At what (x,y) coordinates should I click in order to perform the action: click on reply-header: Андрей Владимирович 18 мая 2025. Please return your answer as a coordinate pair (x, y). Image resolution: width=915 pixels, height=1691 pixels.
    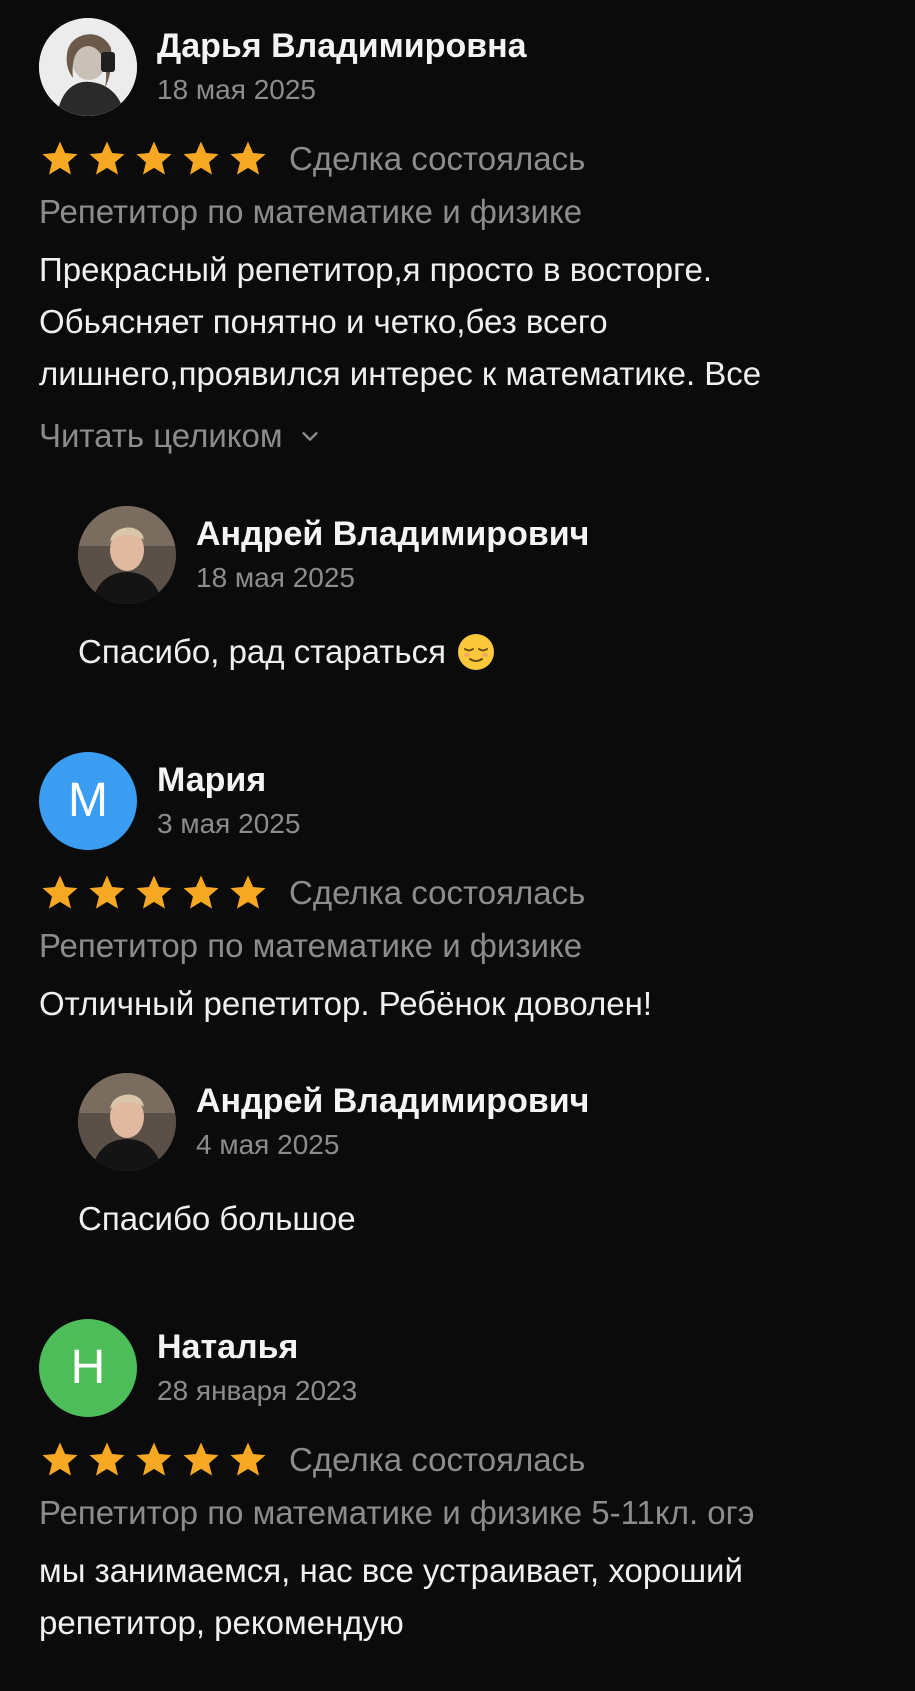
    Looking at the image, I should click on (478, 555).